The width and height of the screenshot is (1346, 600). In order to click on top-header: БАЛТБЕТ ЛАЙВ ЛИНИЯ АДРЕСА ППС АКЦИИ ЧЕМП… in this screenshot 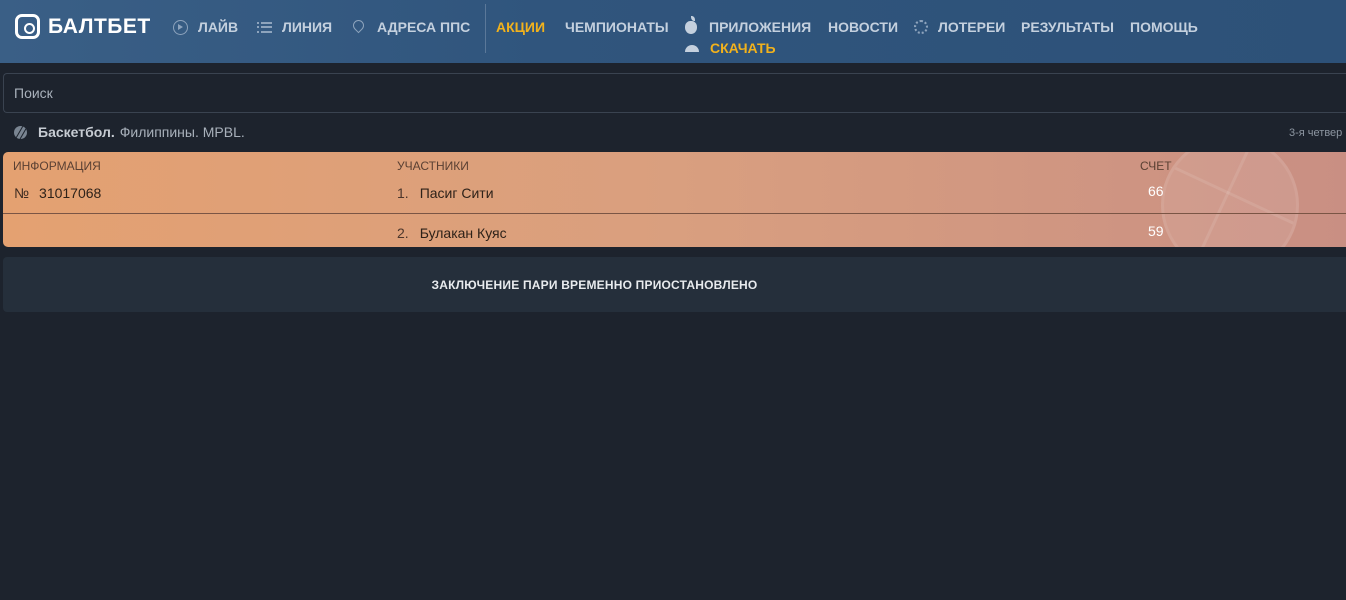, I will do `click(673, 31)`.